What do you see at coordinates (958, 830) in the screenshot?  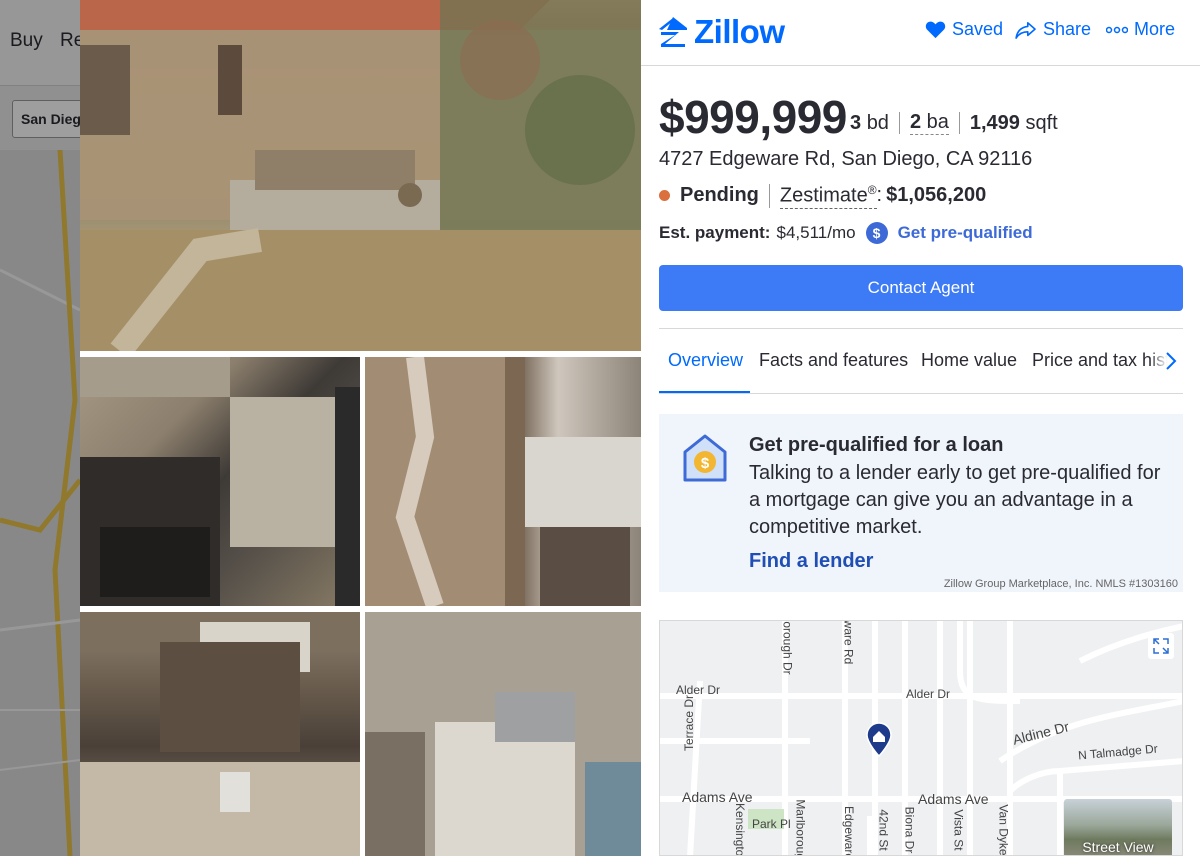 I see `map-label: Vista St` at bounding box center [958, 830].